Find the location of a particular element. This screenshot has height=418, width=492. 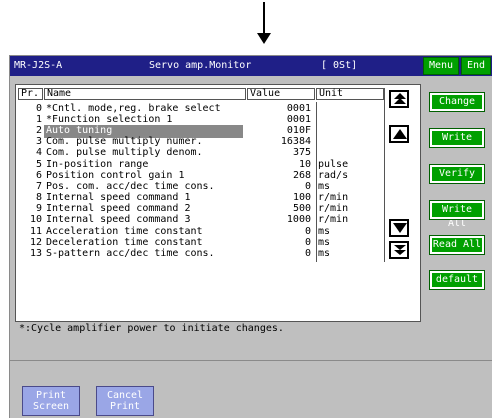

column-divider is located at coordinates (316, 182).